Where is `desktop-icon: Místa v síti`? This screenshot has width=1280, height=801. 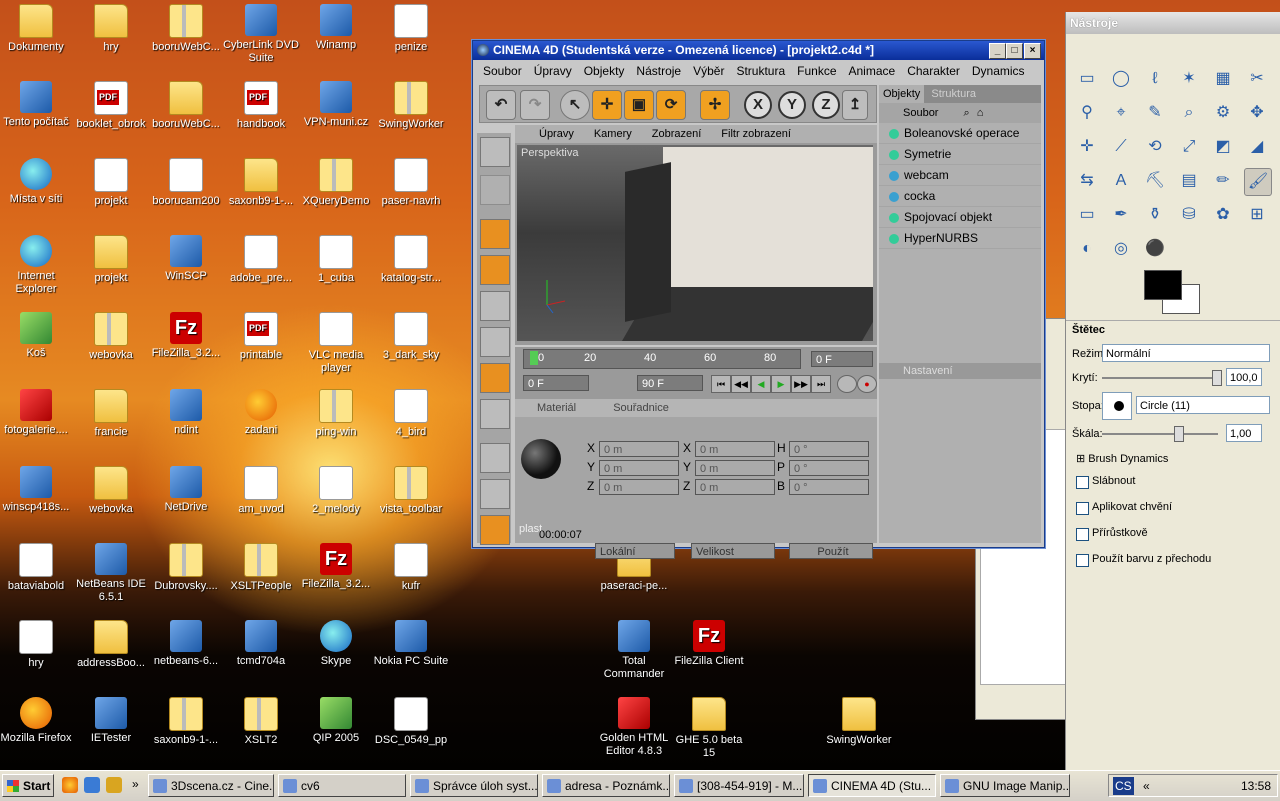
desktop-icon: Místa v síti is located at coordinates (37, 182).